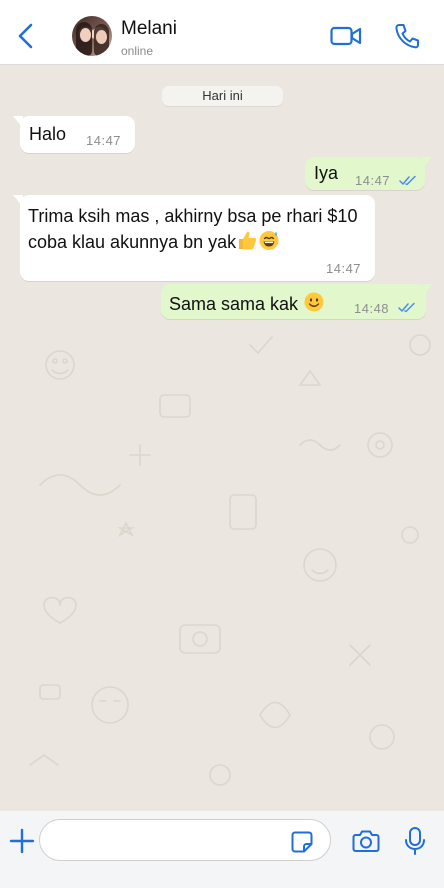 The image size is (444, 888). Describe the element at coordinates (415, 841) in the screenshot. I see `microphone-icon` at that location.